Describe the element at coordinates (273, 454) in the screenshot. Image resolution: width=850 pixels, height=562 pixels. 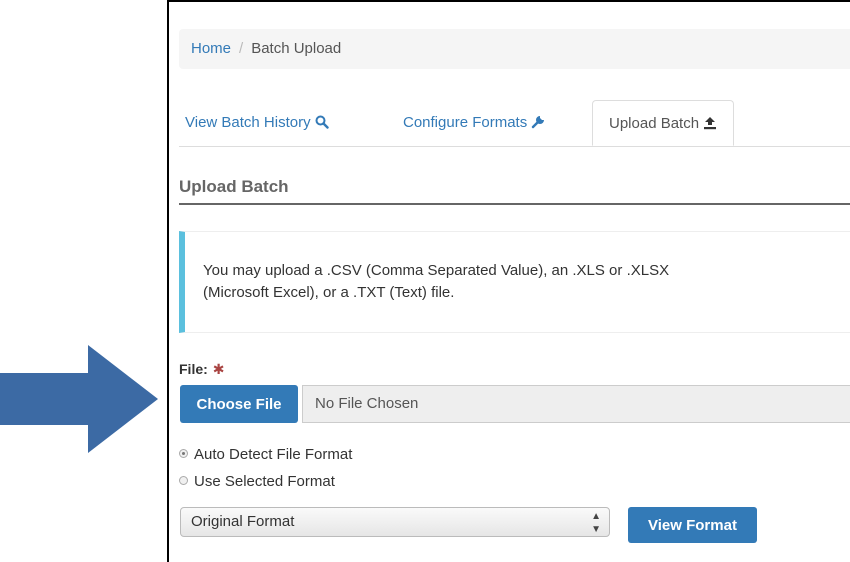
I see `radio-label: Auto Detect File Format` at that location.